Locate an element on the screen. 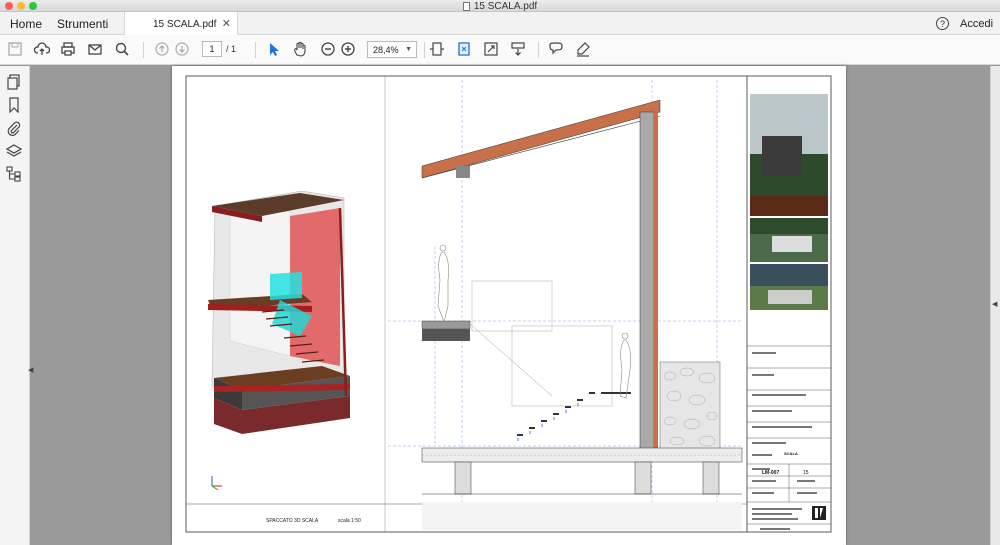 Image resolution: width=1000 pixels, height=545 pixels. tab-bar: Home Strumenti 15 SCALA.pdf ✕ ? Accedi is located at coordinates (500, 24).